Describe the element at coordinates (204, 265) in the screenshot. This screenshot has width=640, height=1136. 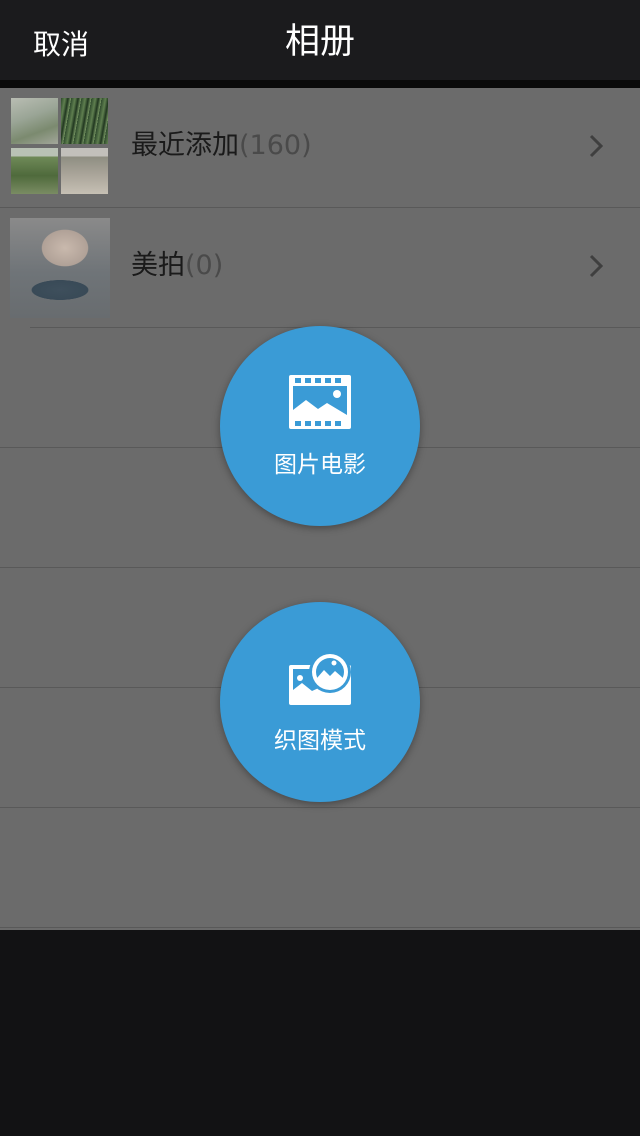
I see `album-count: (0)` at that location.